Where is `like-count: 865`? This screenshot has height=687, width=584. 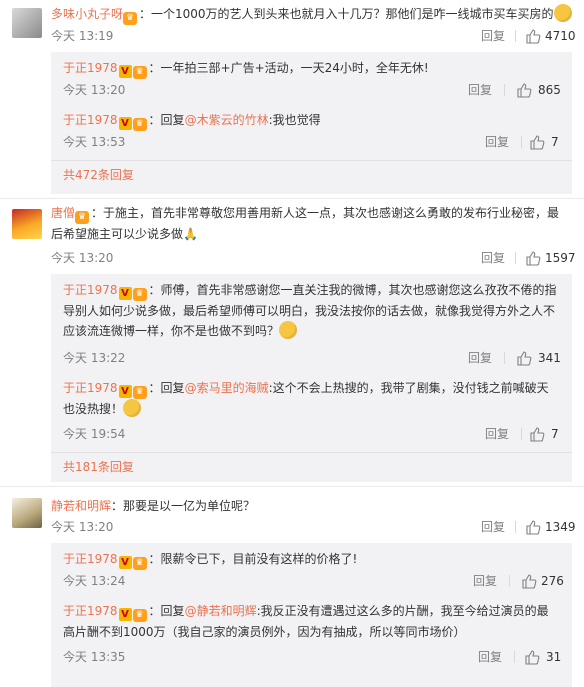 like-count: 865 is located at coordinates (549, 90).